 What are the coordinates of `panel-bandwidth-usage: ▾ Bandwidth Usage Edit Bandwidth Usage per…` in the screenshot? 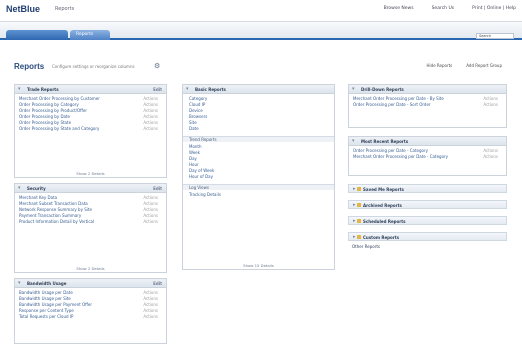 It's located at (90, 311).